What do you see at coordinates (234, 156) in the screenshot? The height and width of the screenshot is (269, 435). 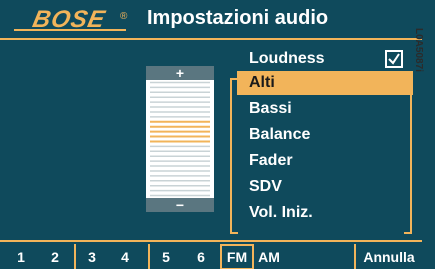 I see `menu-bracket-left` at bounding box center [234, 156].